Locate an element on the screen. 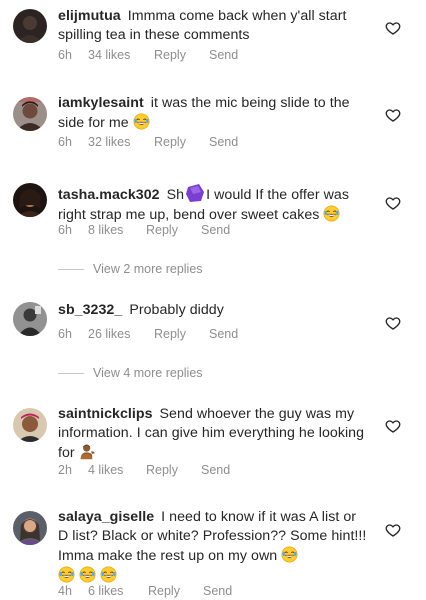 This screenshot has width=426, height=600. comment-meta: 2h 4 likes Reply Send is located at coordinates (144, 470).